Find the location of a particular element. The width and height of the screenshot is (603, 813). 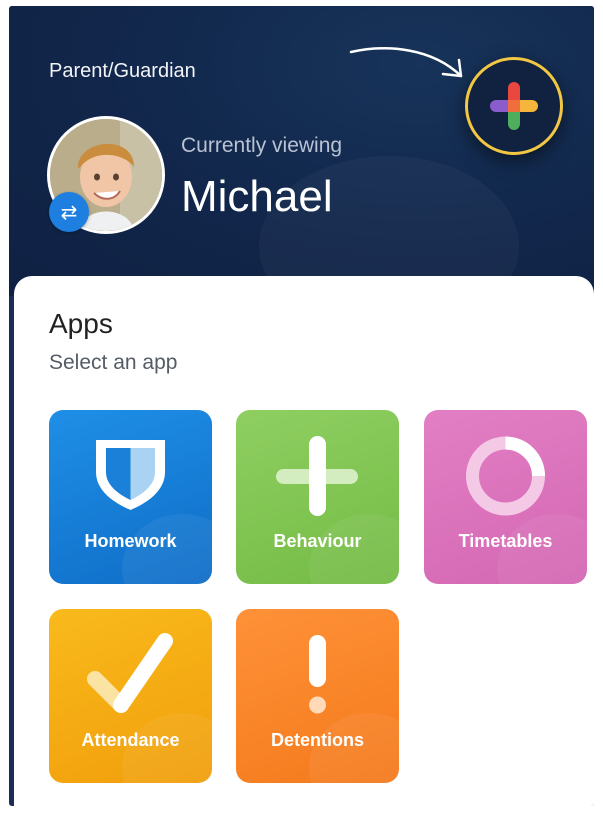

app-label: Detentions is located at coordinates (317, 740).